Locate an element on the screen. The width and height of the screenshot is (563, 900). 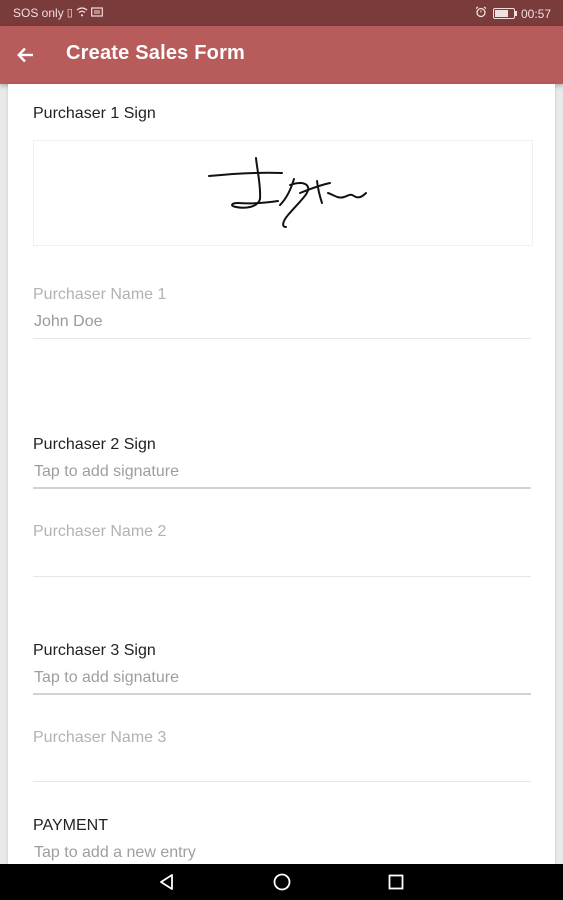
purchaser3-name-input: Purchaser Name 3 is located at coordinates (99, 738).